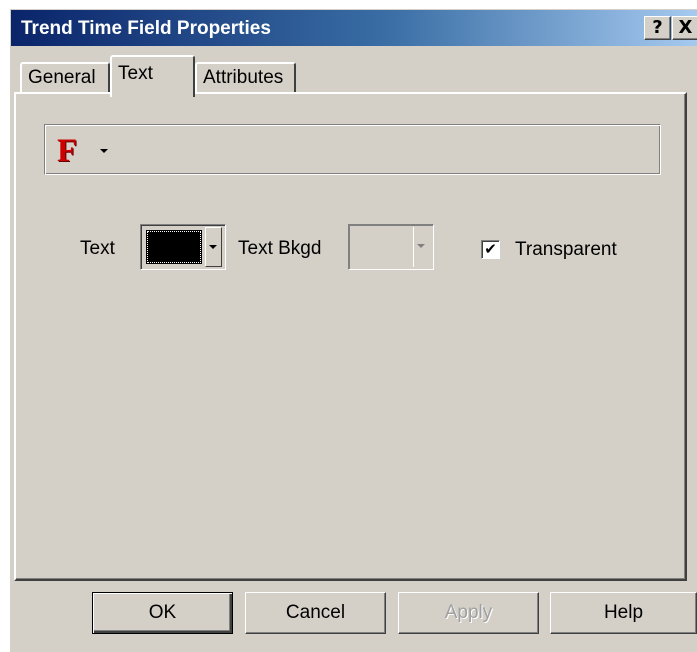 This screenshot has width=697, height=652. What do you see at coordinates (684, 28) in the screenshot?
I see `close-button: X` at bounding box center [684, 28].